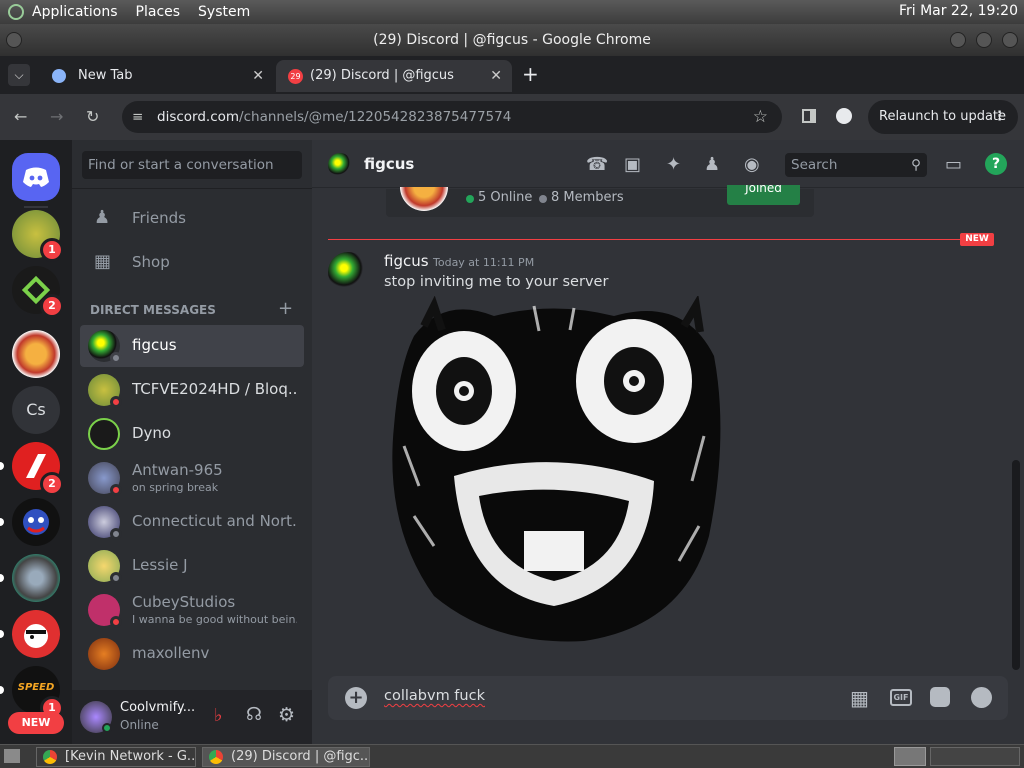 This screenshot has width=1024, height=768. I want to click on site-info-icon: ≡, so click(137, 117).